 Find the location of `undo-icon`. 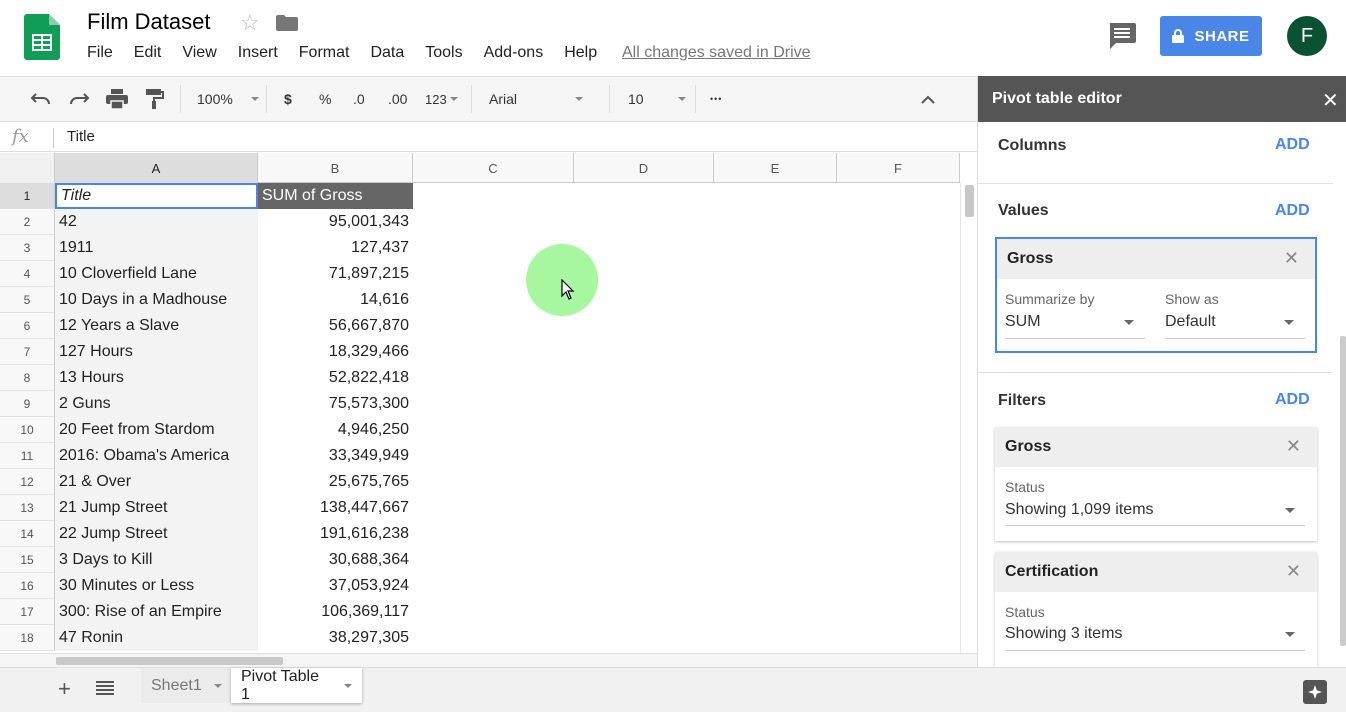

undo-icon is located at coordinates (41, 99).